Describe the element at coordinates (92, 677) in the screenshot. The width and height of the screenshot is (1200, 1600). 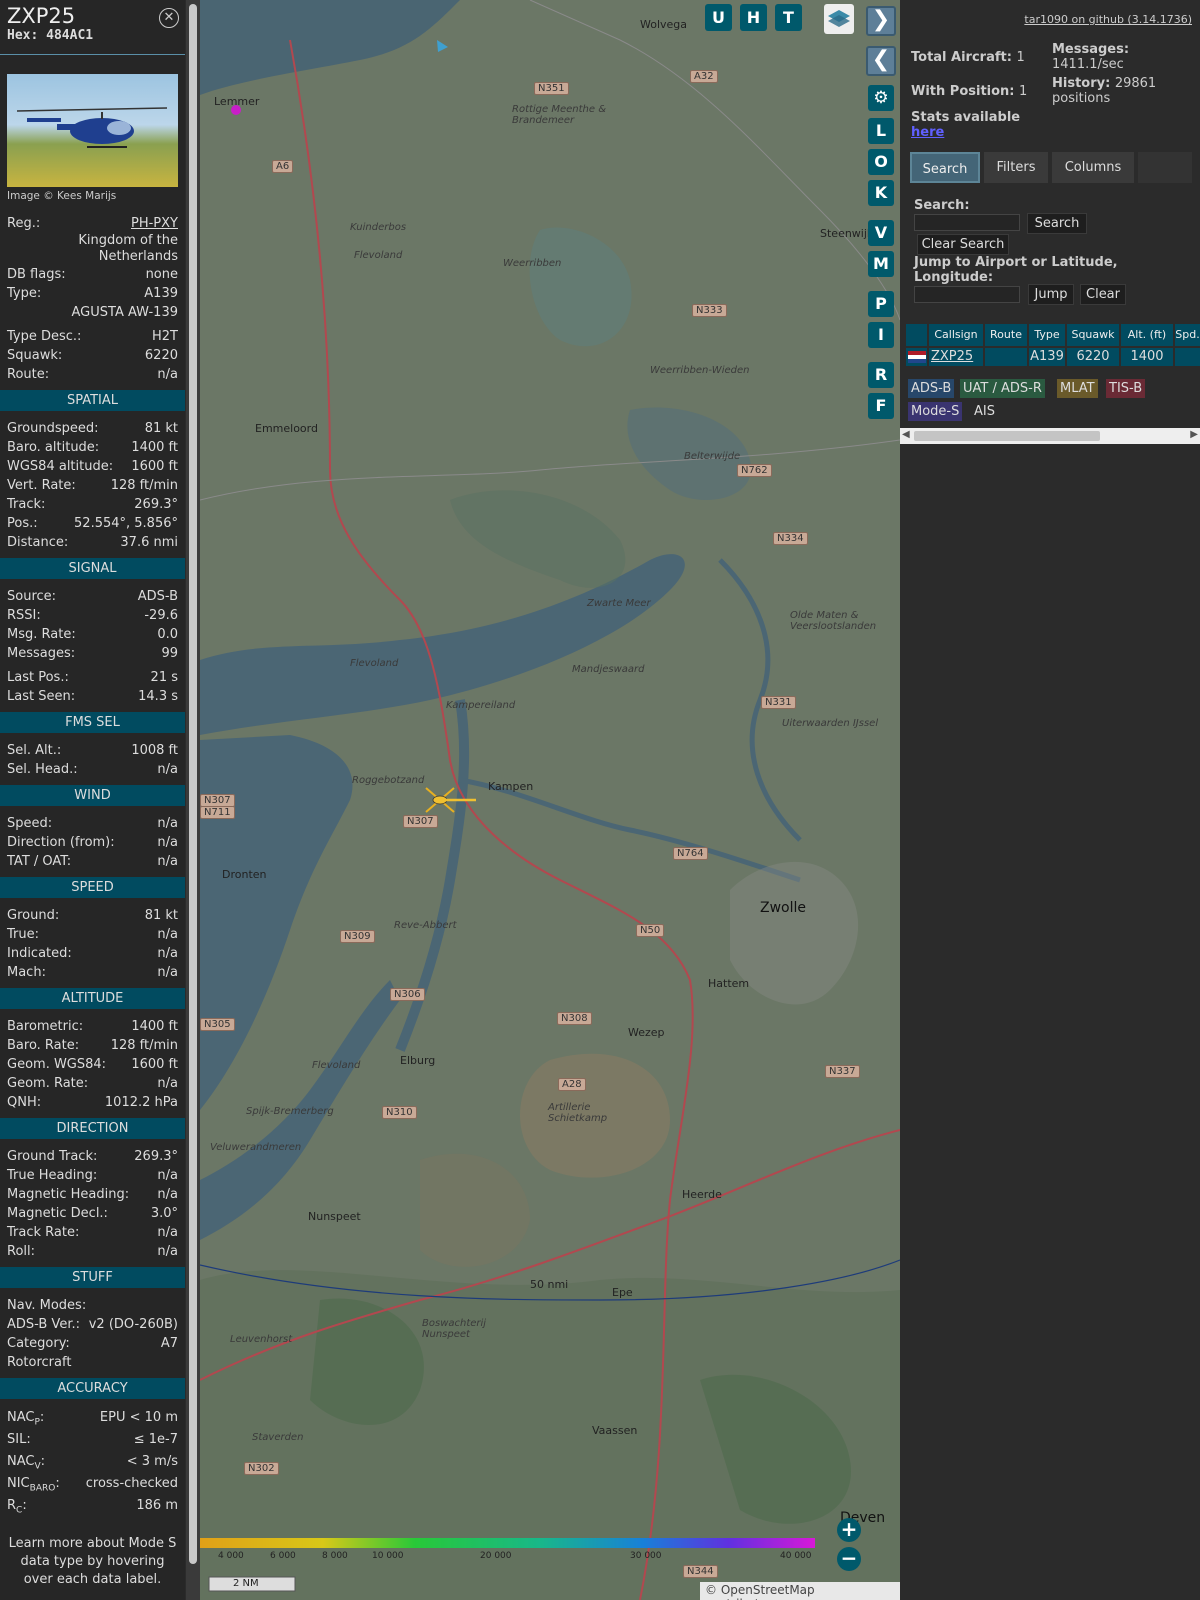
I see `info-row: Last Pos.: 21 s` at that location.